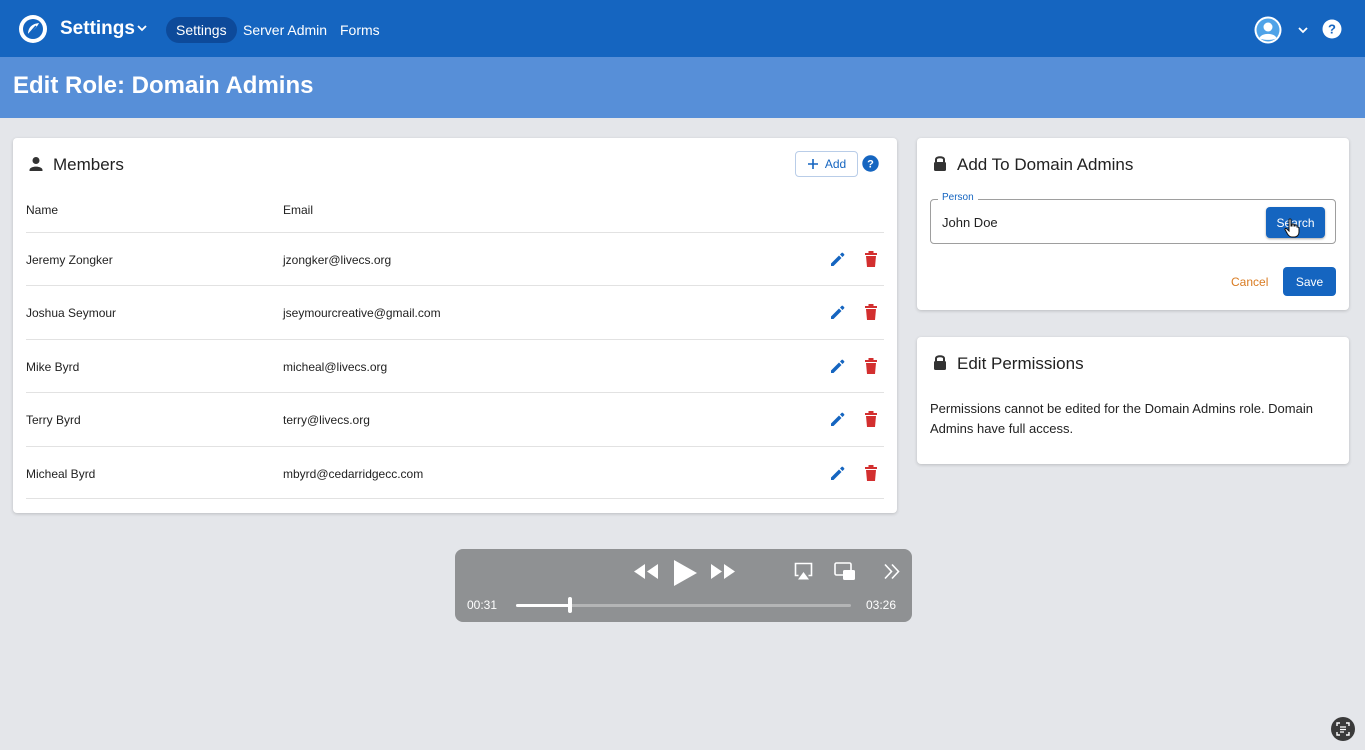 This screenshot has width=1365, height=750. Describe the element at coordinates (360, 30) in the screenshot. I see `nav-forms: Forms` at that location.